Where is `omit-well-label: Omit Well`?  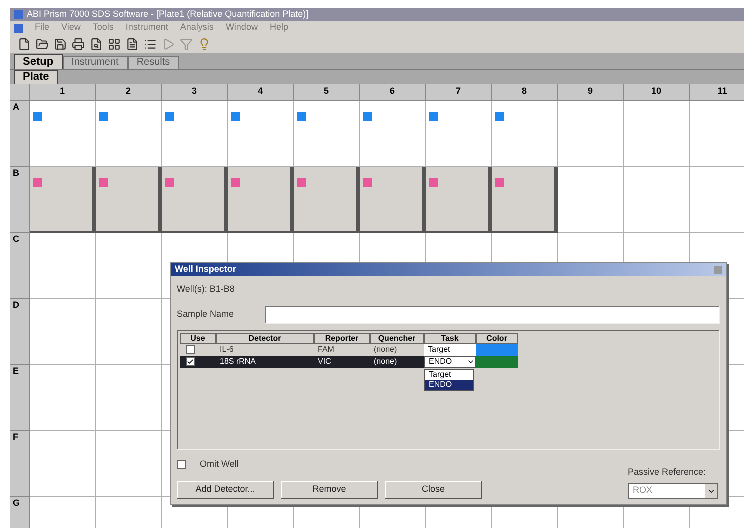 omit-well-label: Omit Well is located at coordinates (219, 464).